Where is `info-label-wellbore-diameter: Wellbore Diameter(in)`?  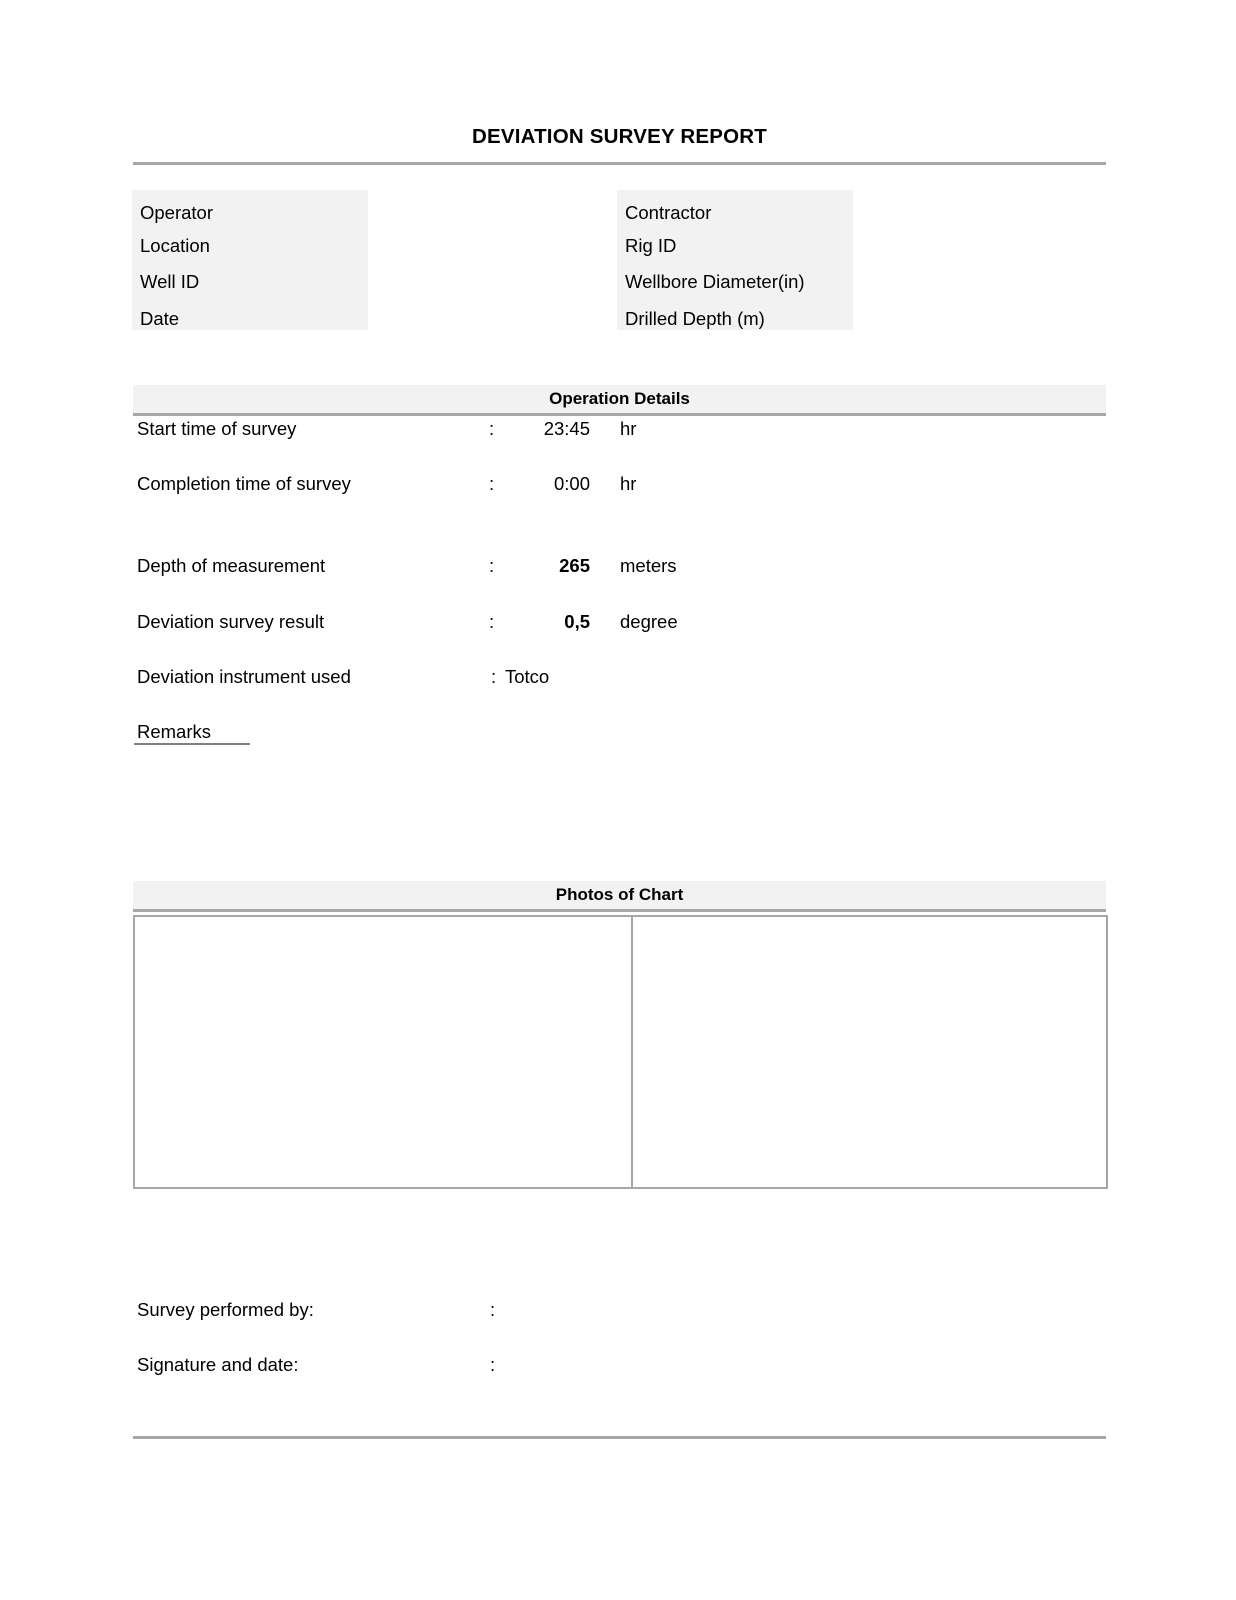 info-label-wellbore-diameter: Wellbore Diameter(in) is located at coordinates (715, 281).